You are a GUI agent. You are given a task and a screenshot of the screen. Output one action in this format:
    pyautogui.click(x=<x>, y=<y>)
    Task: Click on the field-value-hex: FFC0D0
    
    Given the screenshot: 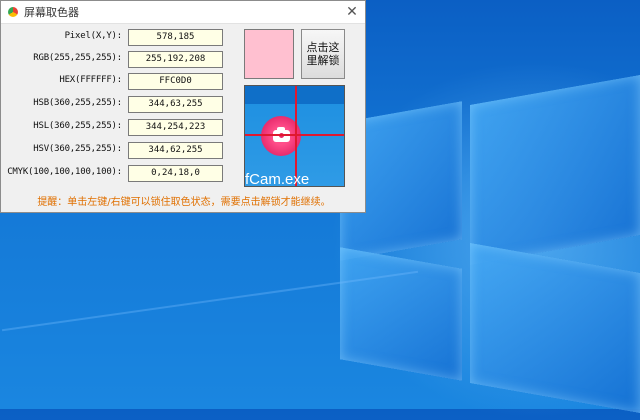 What is the action you would take?
    pyautogui.click(x=175, y=81)
    